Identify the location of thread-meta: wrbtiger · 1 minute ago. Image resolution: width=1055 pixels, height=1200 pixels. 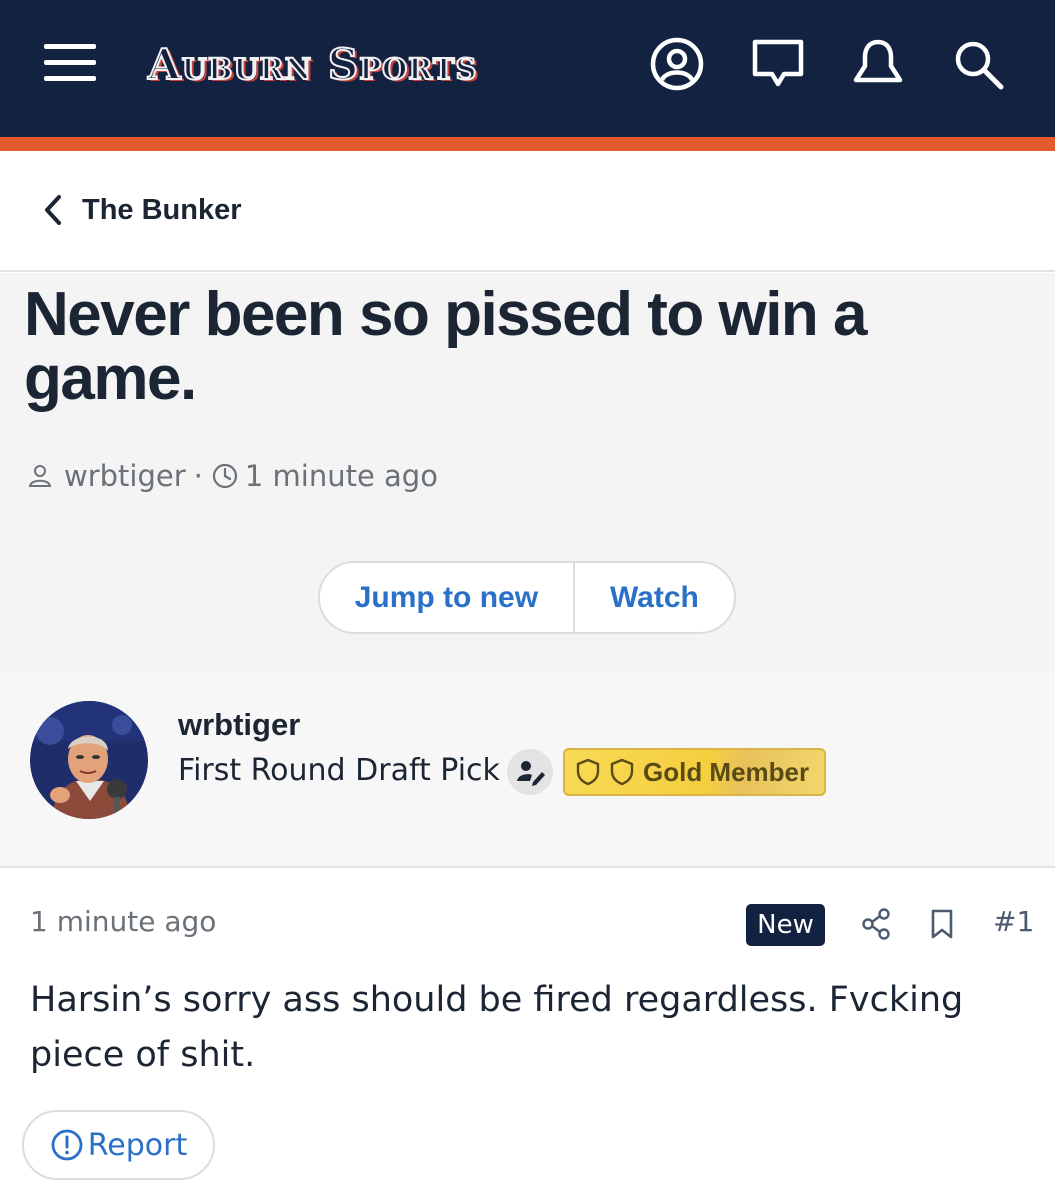
(232, 476).